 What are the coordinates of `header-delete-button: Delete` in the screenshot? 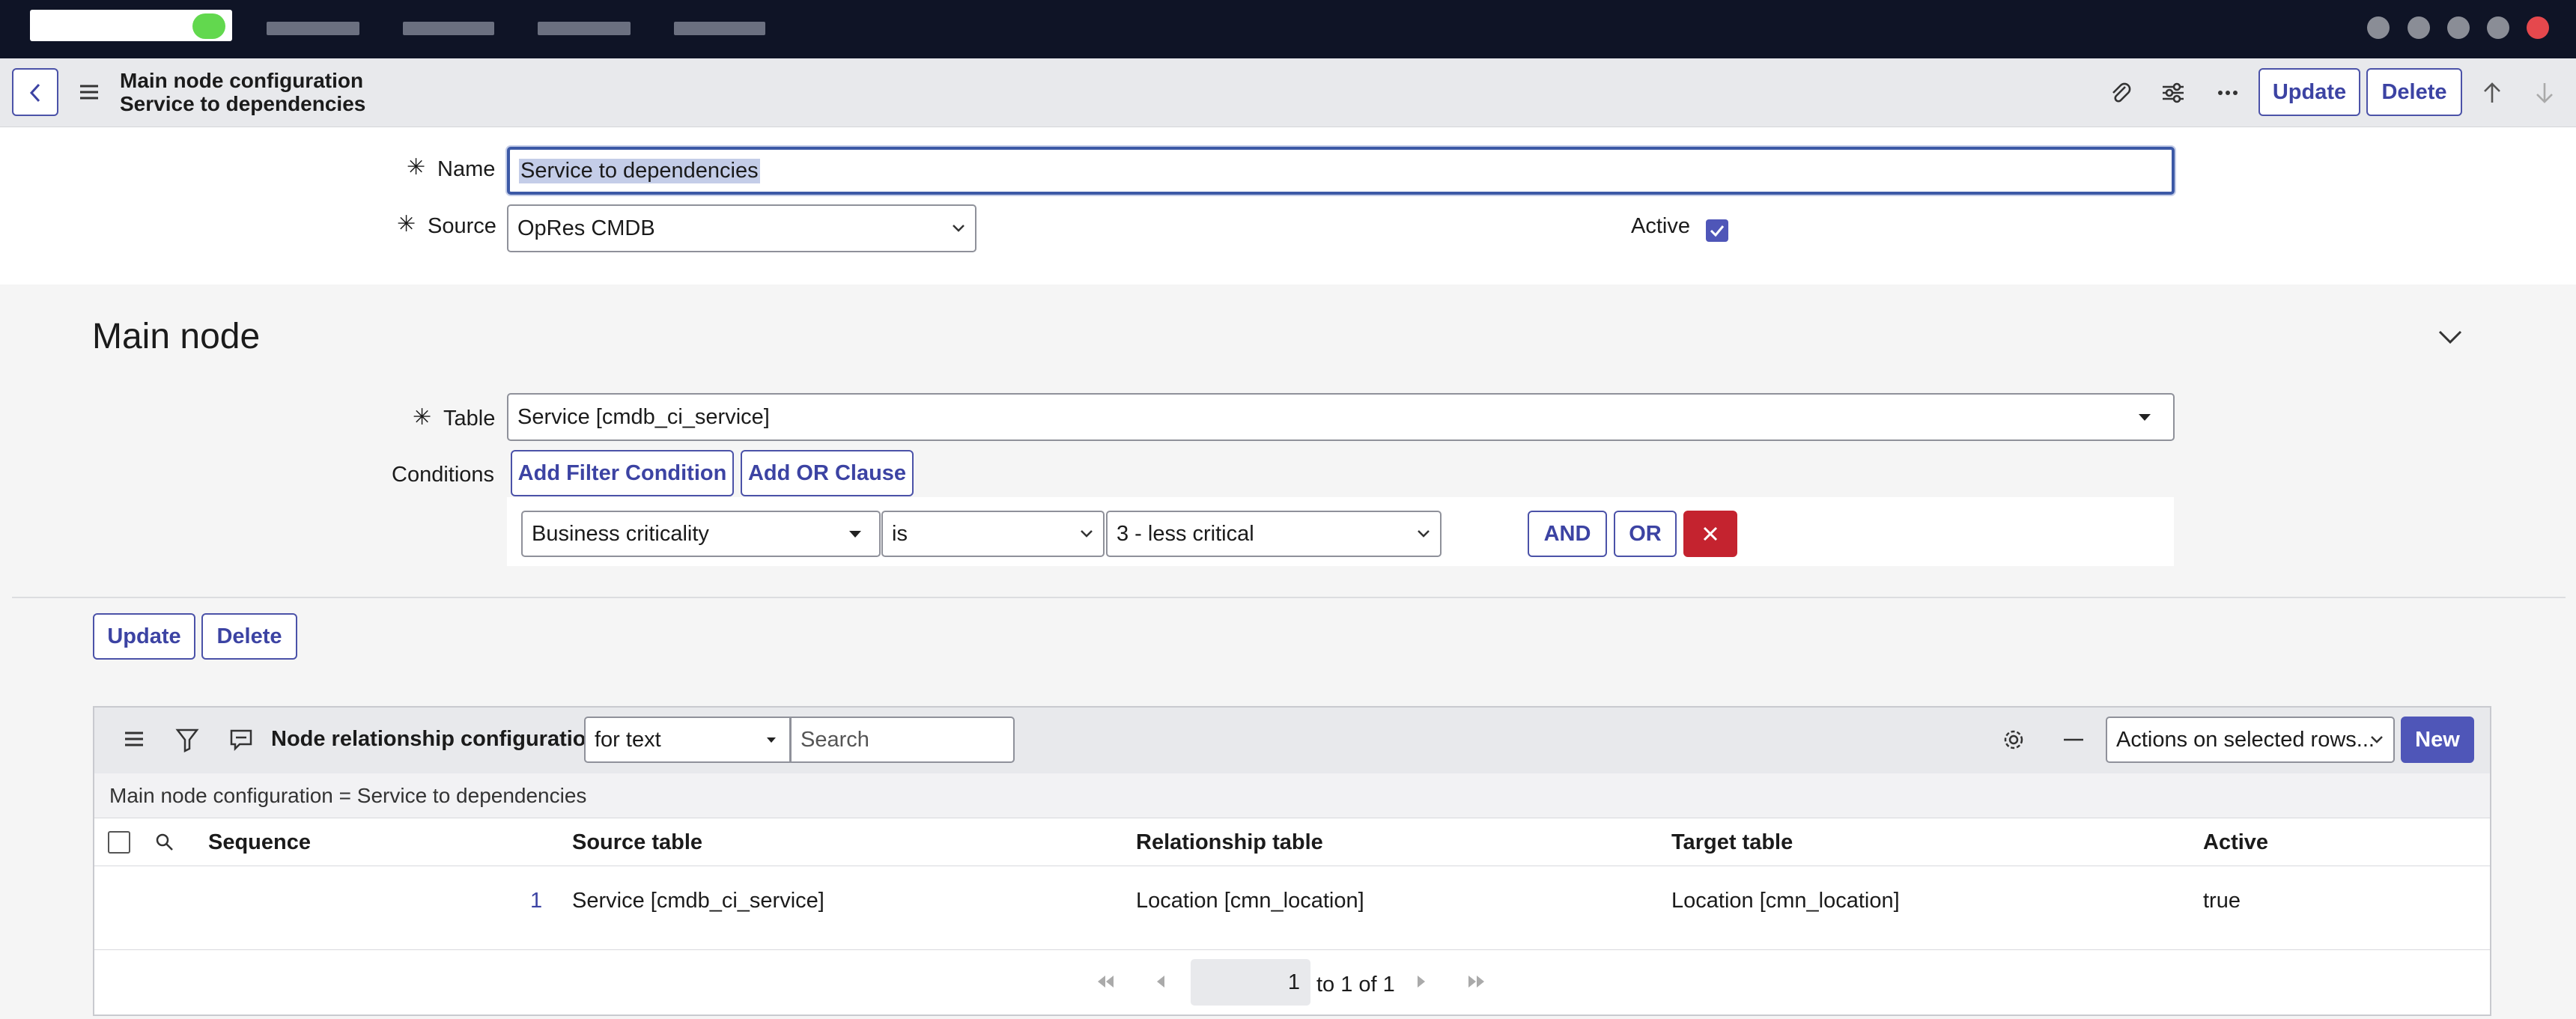 It's located at (2414, 92).